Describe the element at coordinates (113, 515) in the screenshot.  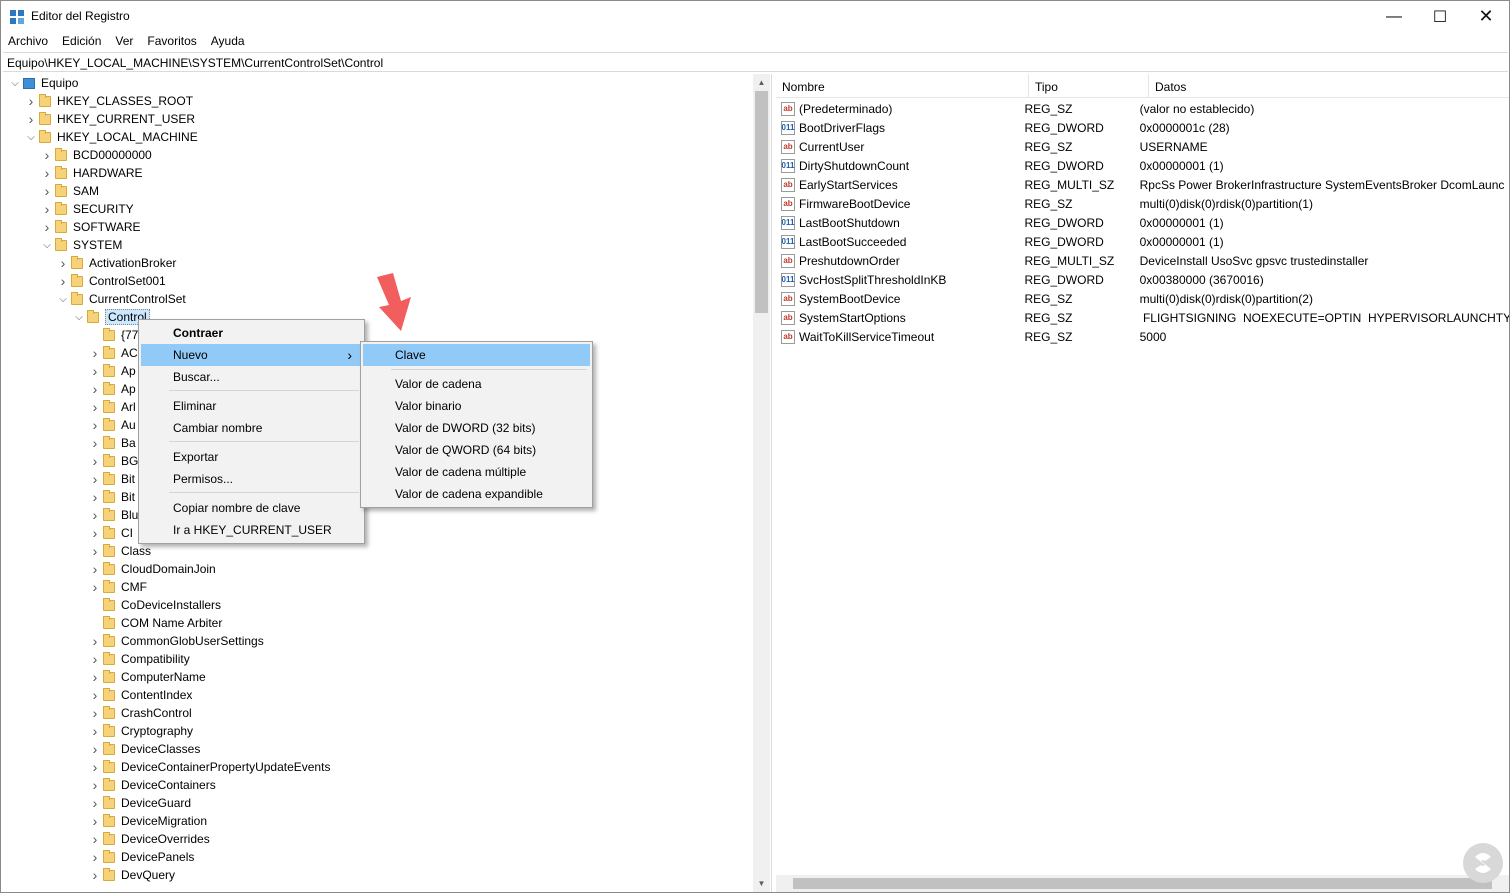
I see `tree-item: › Blu` at that location.